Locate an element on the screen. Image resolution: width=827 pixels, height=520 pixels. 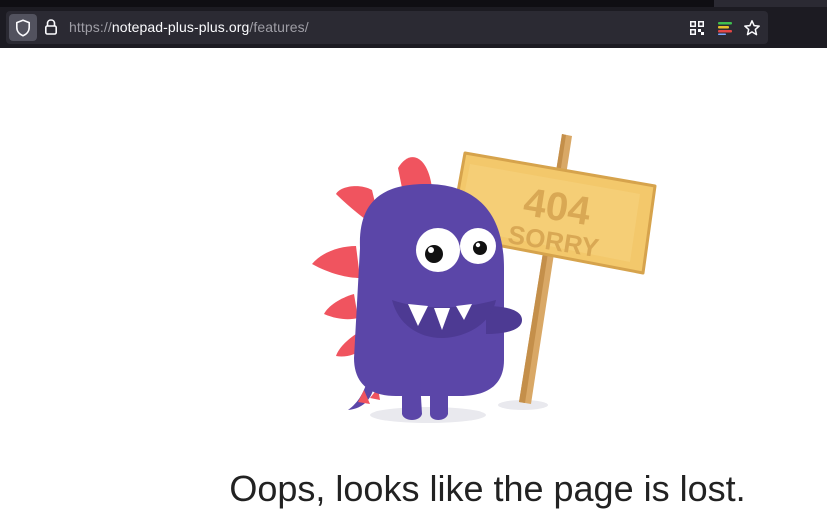
error-message: Oops, looks like the page is lost. is located at coordinates (487, 488).